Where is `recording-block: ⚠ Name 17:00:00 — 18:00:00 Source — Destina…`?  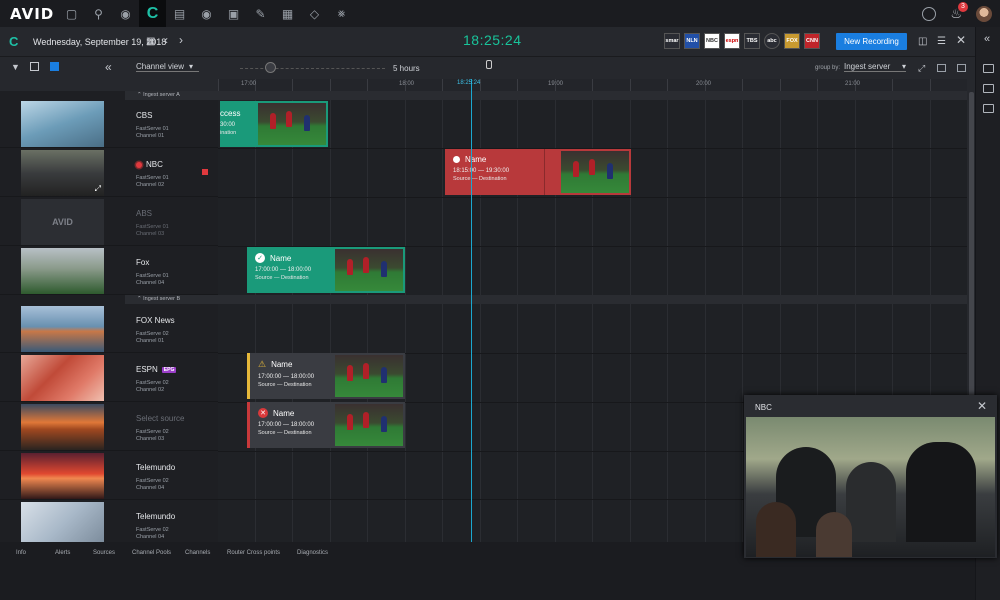 recording-block: ⚠ Name 17:00:00 — 18:00:00 Source — Destina… is located at coordinates (326, 376).